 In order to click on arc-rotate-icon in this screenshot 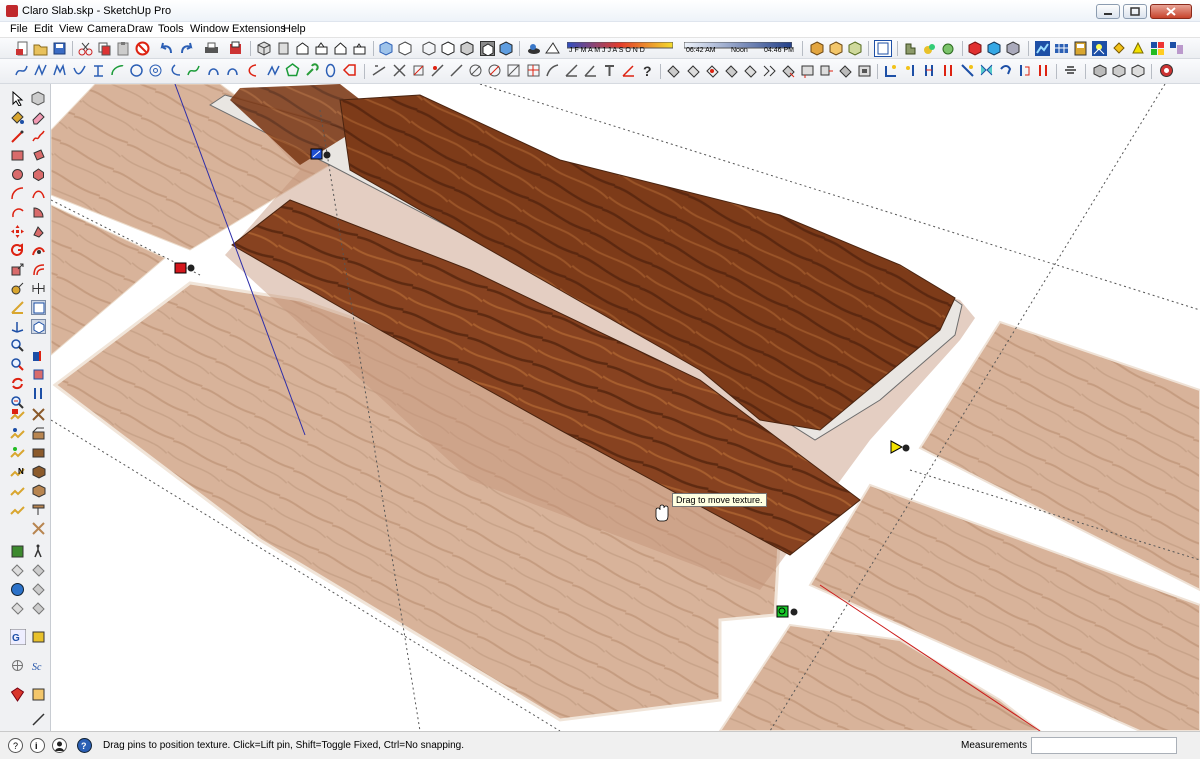, I will do `click(213, 70)`.